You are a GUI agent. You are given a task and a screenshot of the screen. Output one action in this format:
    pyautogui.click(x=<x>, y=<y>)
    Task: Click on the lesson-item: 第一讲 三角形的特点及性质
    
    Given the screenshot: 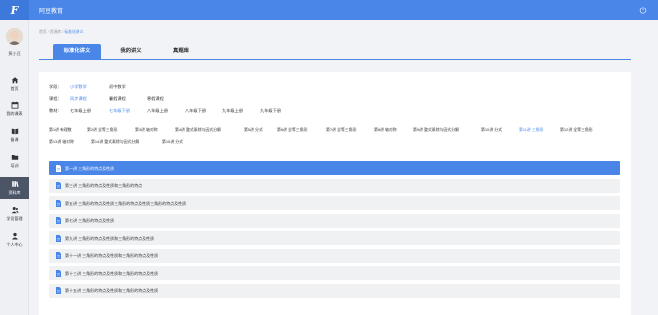 What is the action you would take?
    pyautogui.click(x=334, y=168)
    